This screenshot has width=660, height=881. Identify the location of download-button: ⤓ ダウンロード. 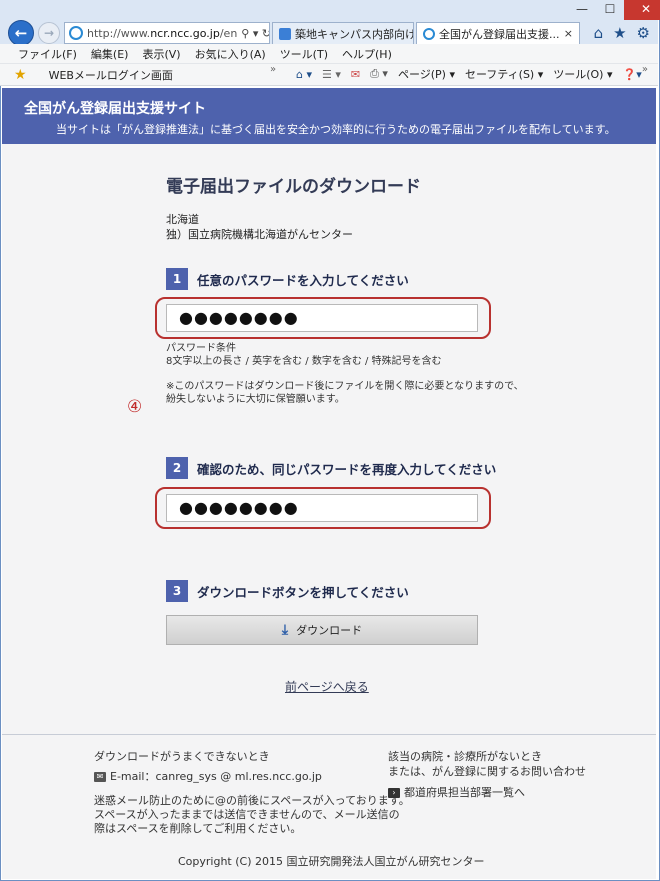
(322, 630).